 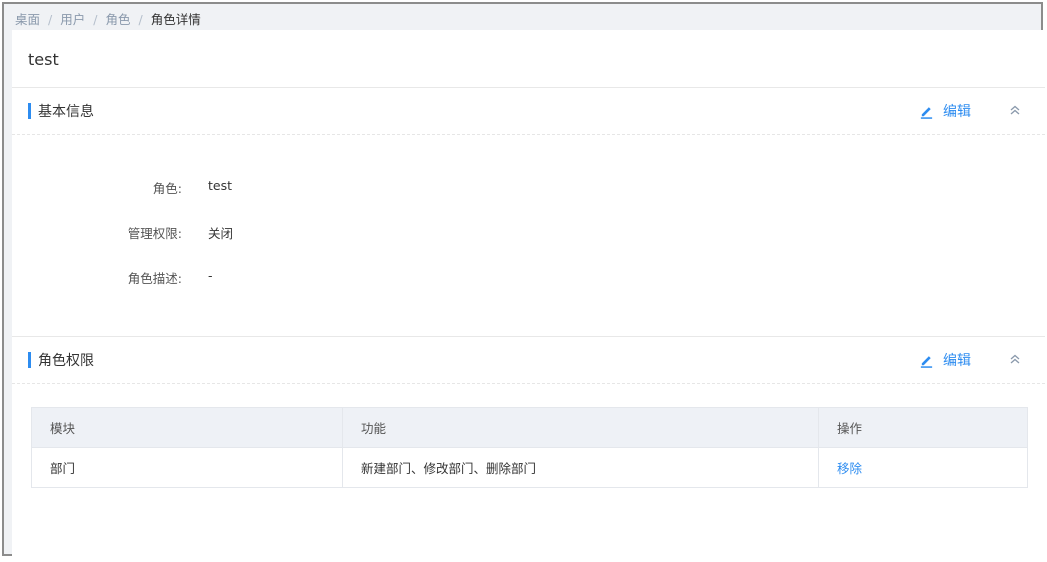 What do you see at coordinates (528, 360) in the screenshot?
I see `permissions-header: 角色权限 编辑` at bounding box center [528, 360].